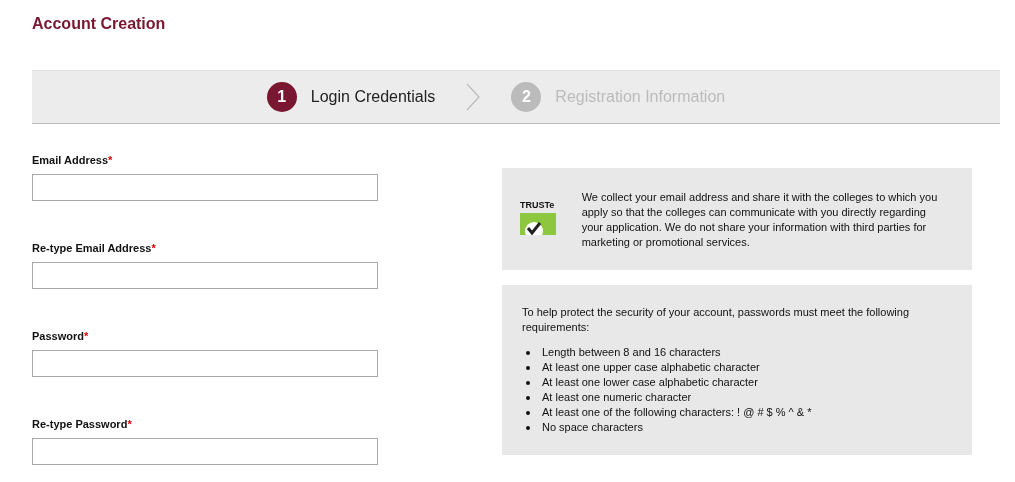 The height and width of the screenshot is (482, 1015). I want to click on chevron-icon, so click(473, 97).